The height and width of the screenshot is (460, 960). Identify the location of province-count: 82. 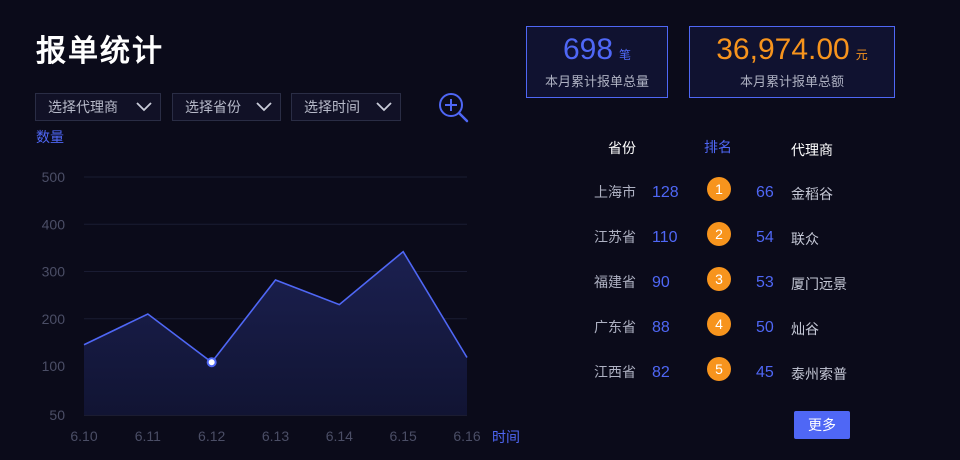
(661, 372).